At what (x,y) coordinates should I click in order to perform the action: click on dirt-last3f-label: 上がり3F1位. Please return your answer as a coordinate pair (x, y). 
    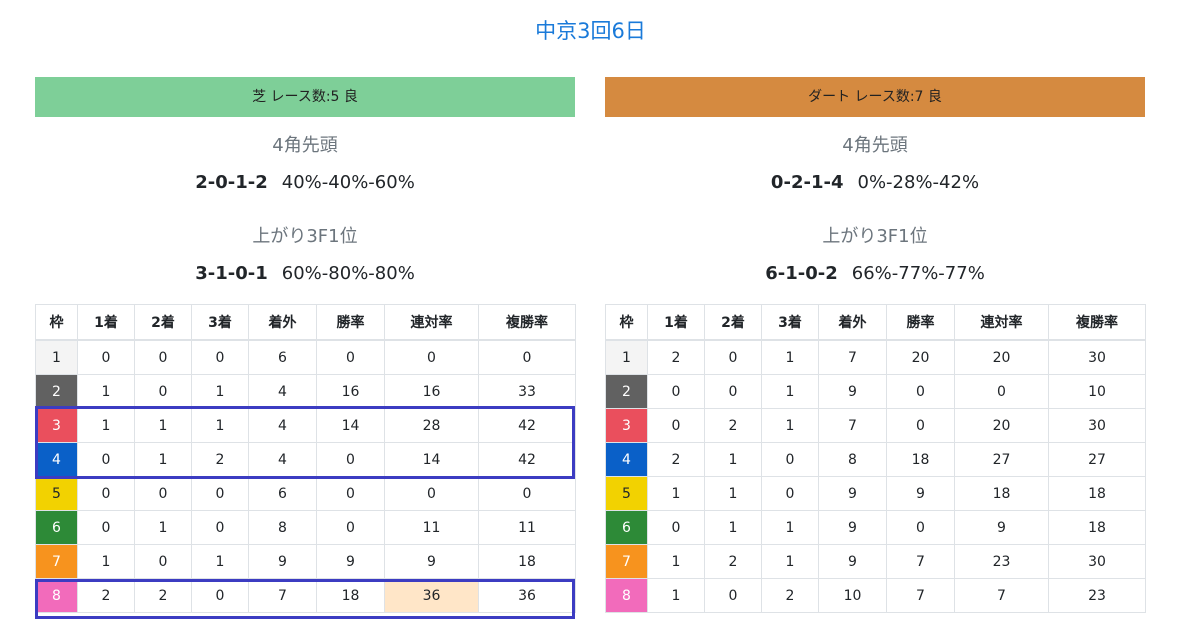
    Looking at the image, I should click on (875, 236).